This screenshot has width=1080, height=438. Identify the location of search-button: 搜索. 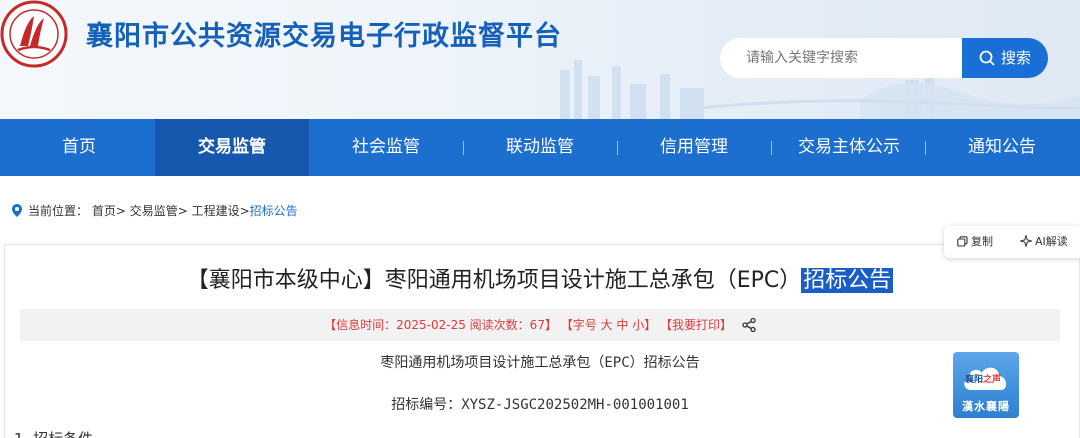
(1005, 58).